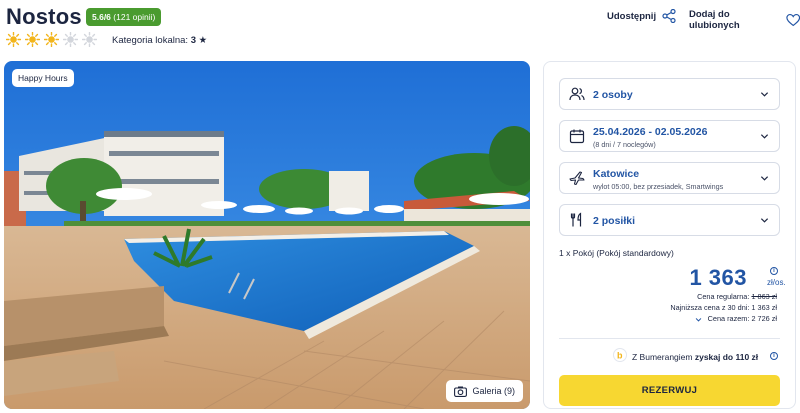  What do you see at coordinates (744, 20) in the screenshot?
I see `favorite-button: Dodaj do ulubionych` at bounding box center [744, 20].